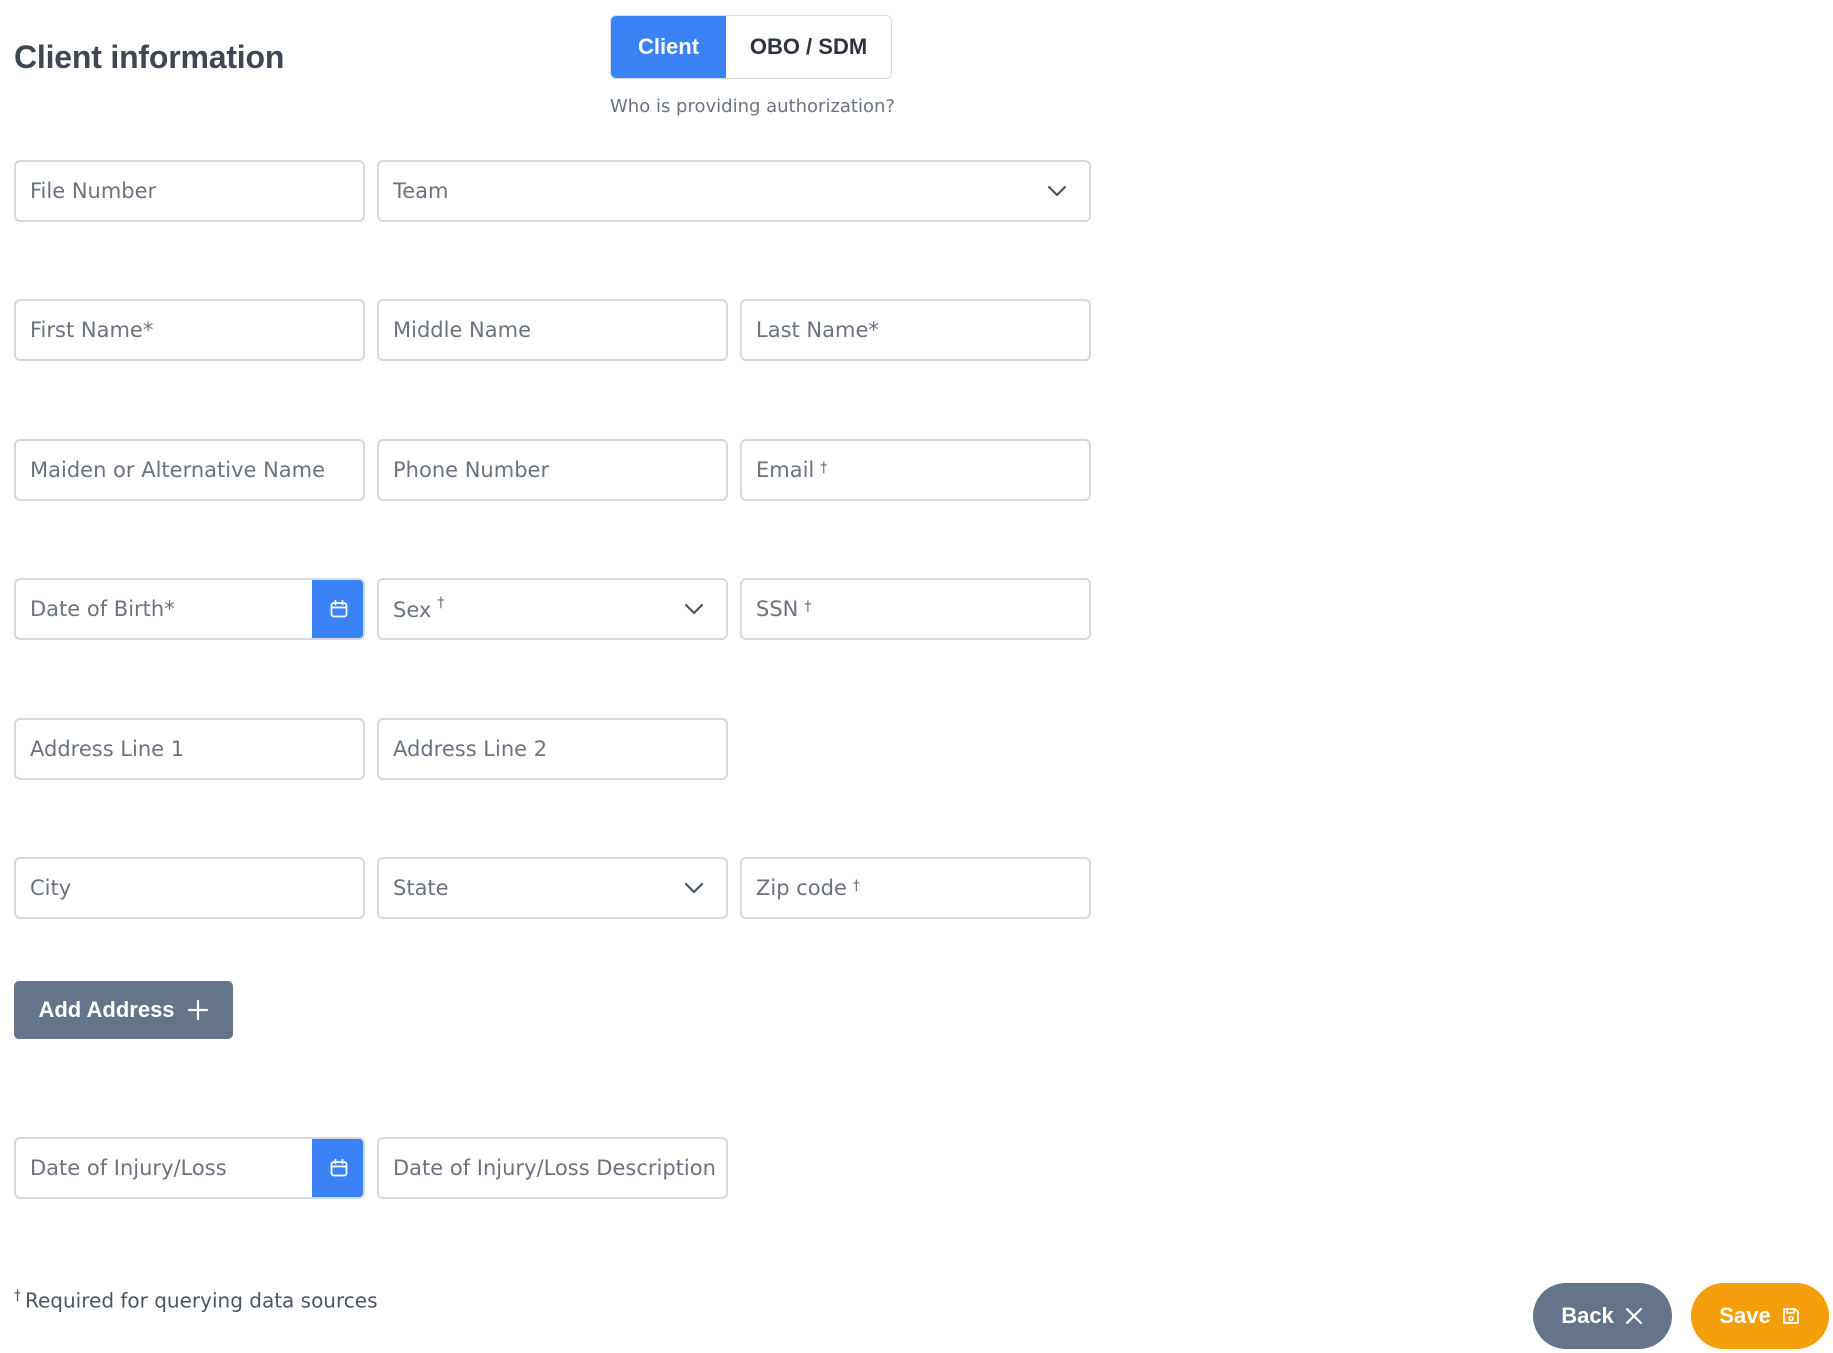  Describe the element at coordinates (421, 888) in the screenshot. I see `state-placeholder: State` at that location.